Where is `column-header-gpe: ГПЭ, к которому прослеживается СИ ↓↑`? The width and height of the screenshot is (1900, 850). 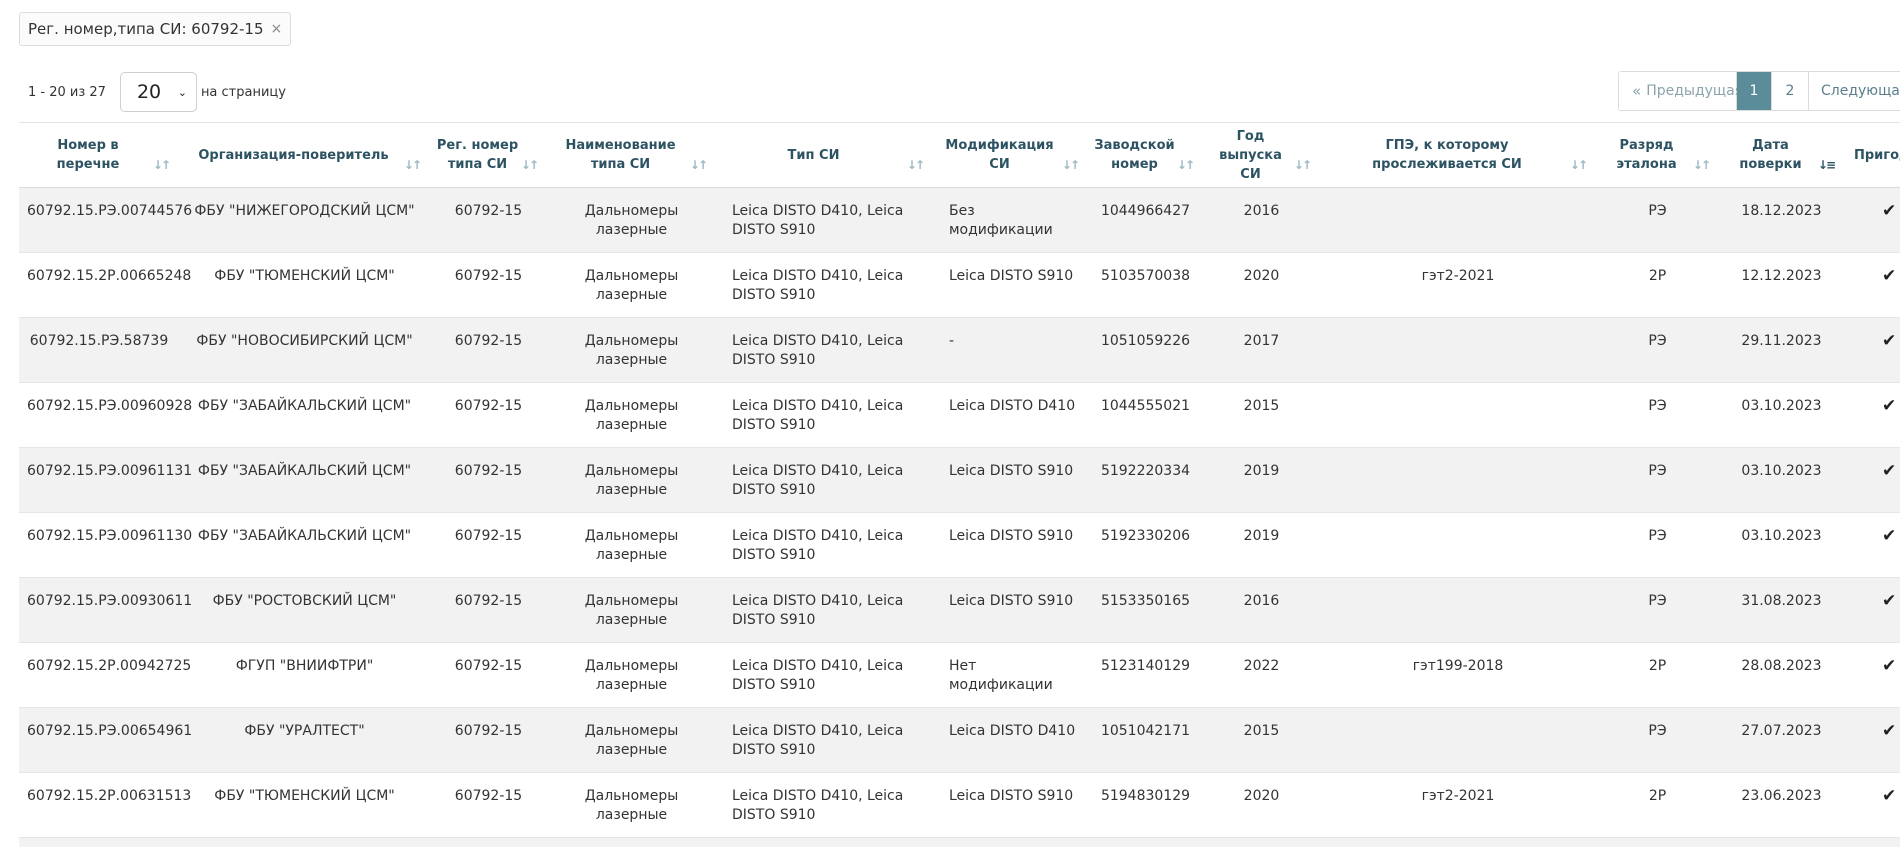
column-header-gpe: ГПЭ, к которому прослеживается СИ ↓↑ is located at coordinates (1458, 155).